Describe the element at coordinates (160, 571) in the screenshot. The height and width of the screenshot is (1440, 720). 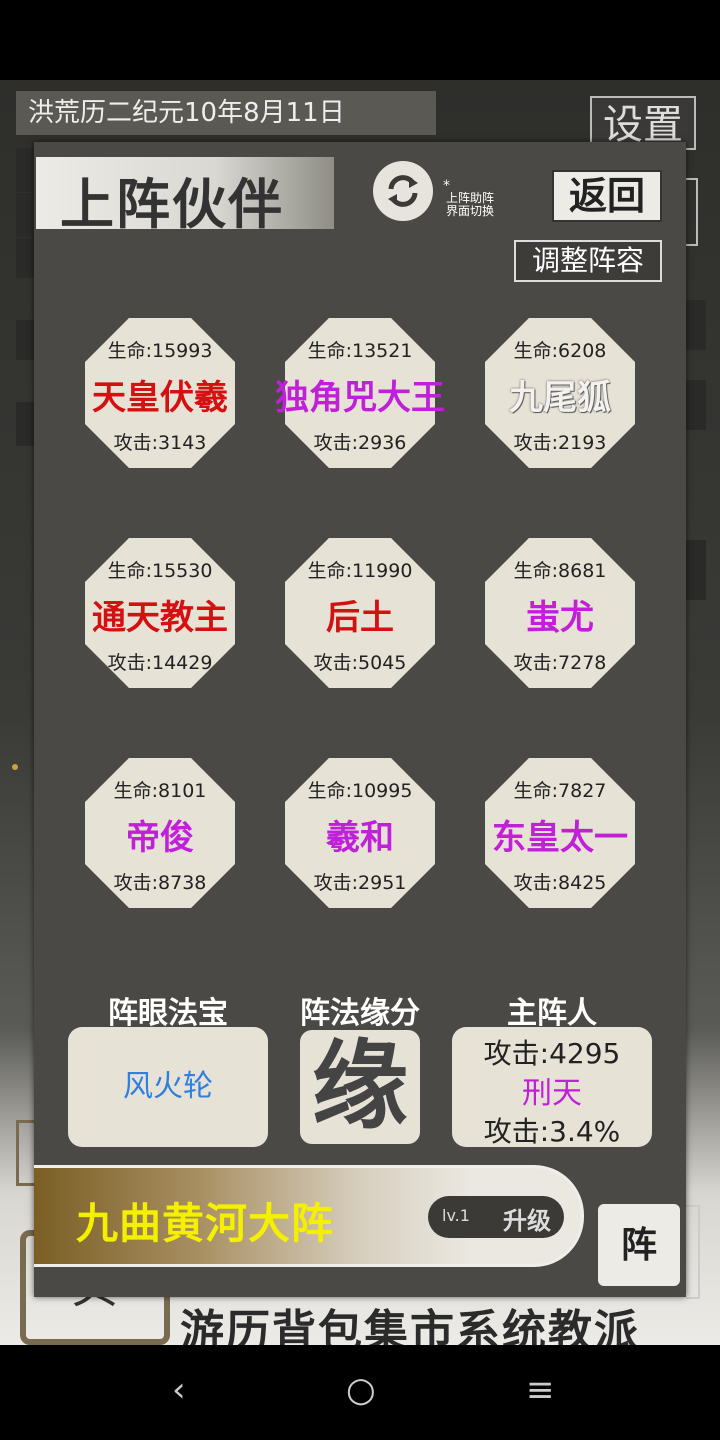
I see `card-hp: 生命:15530` at that location.